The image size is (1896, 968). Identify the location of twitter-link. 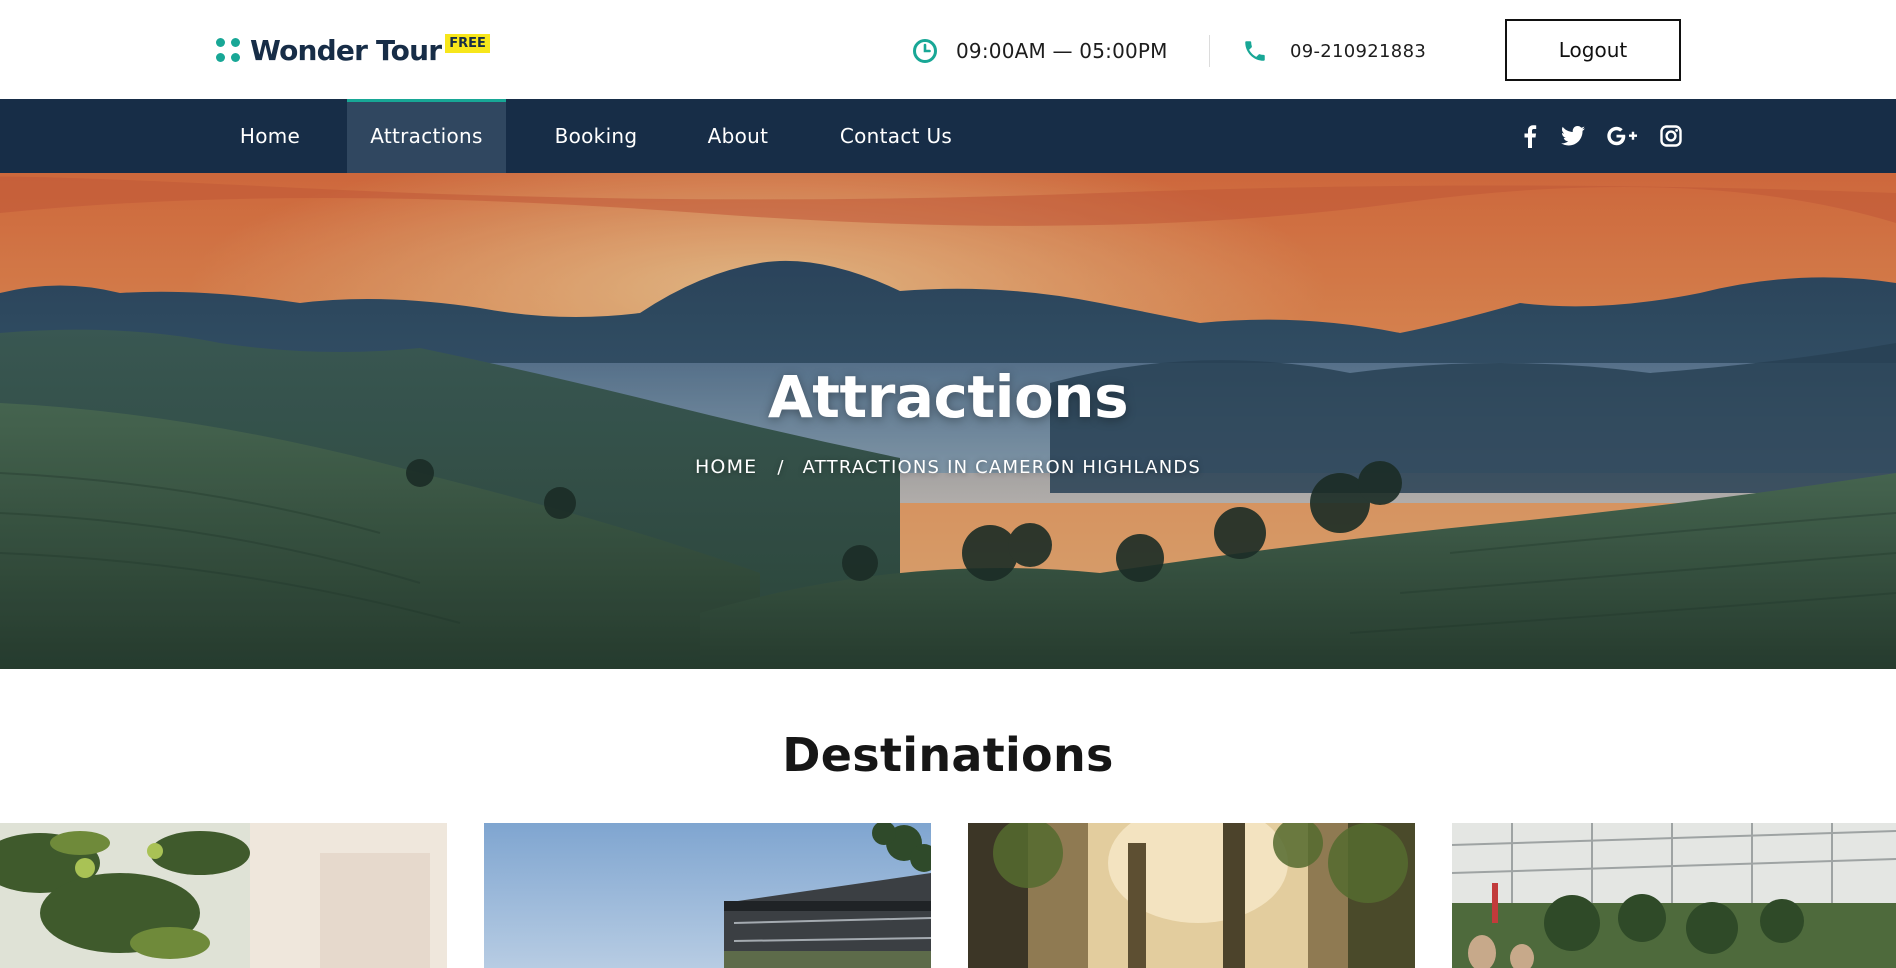
(1573, 136).